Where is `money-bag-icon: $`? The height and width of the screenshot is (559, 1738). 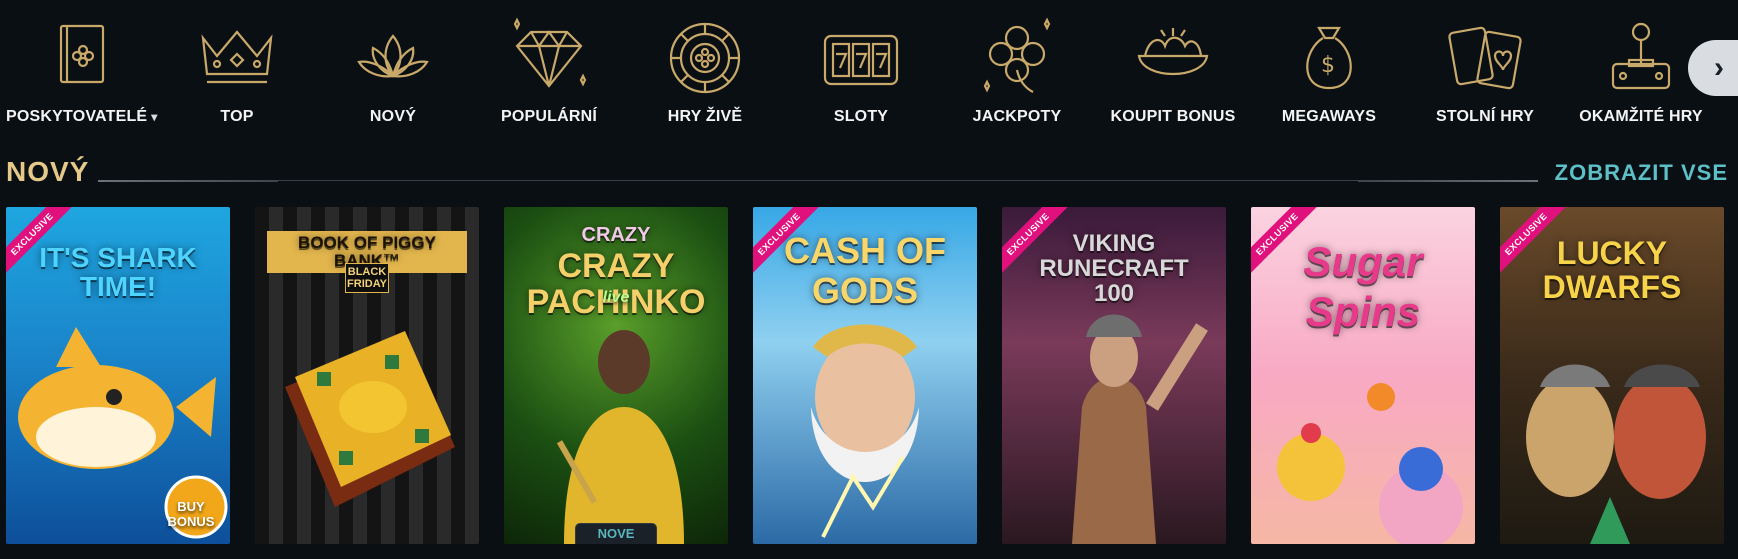
money-bag-icon: $ is located at coordinates (1329, 58).